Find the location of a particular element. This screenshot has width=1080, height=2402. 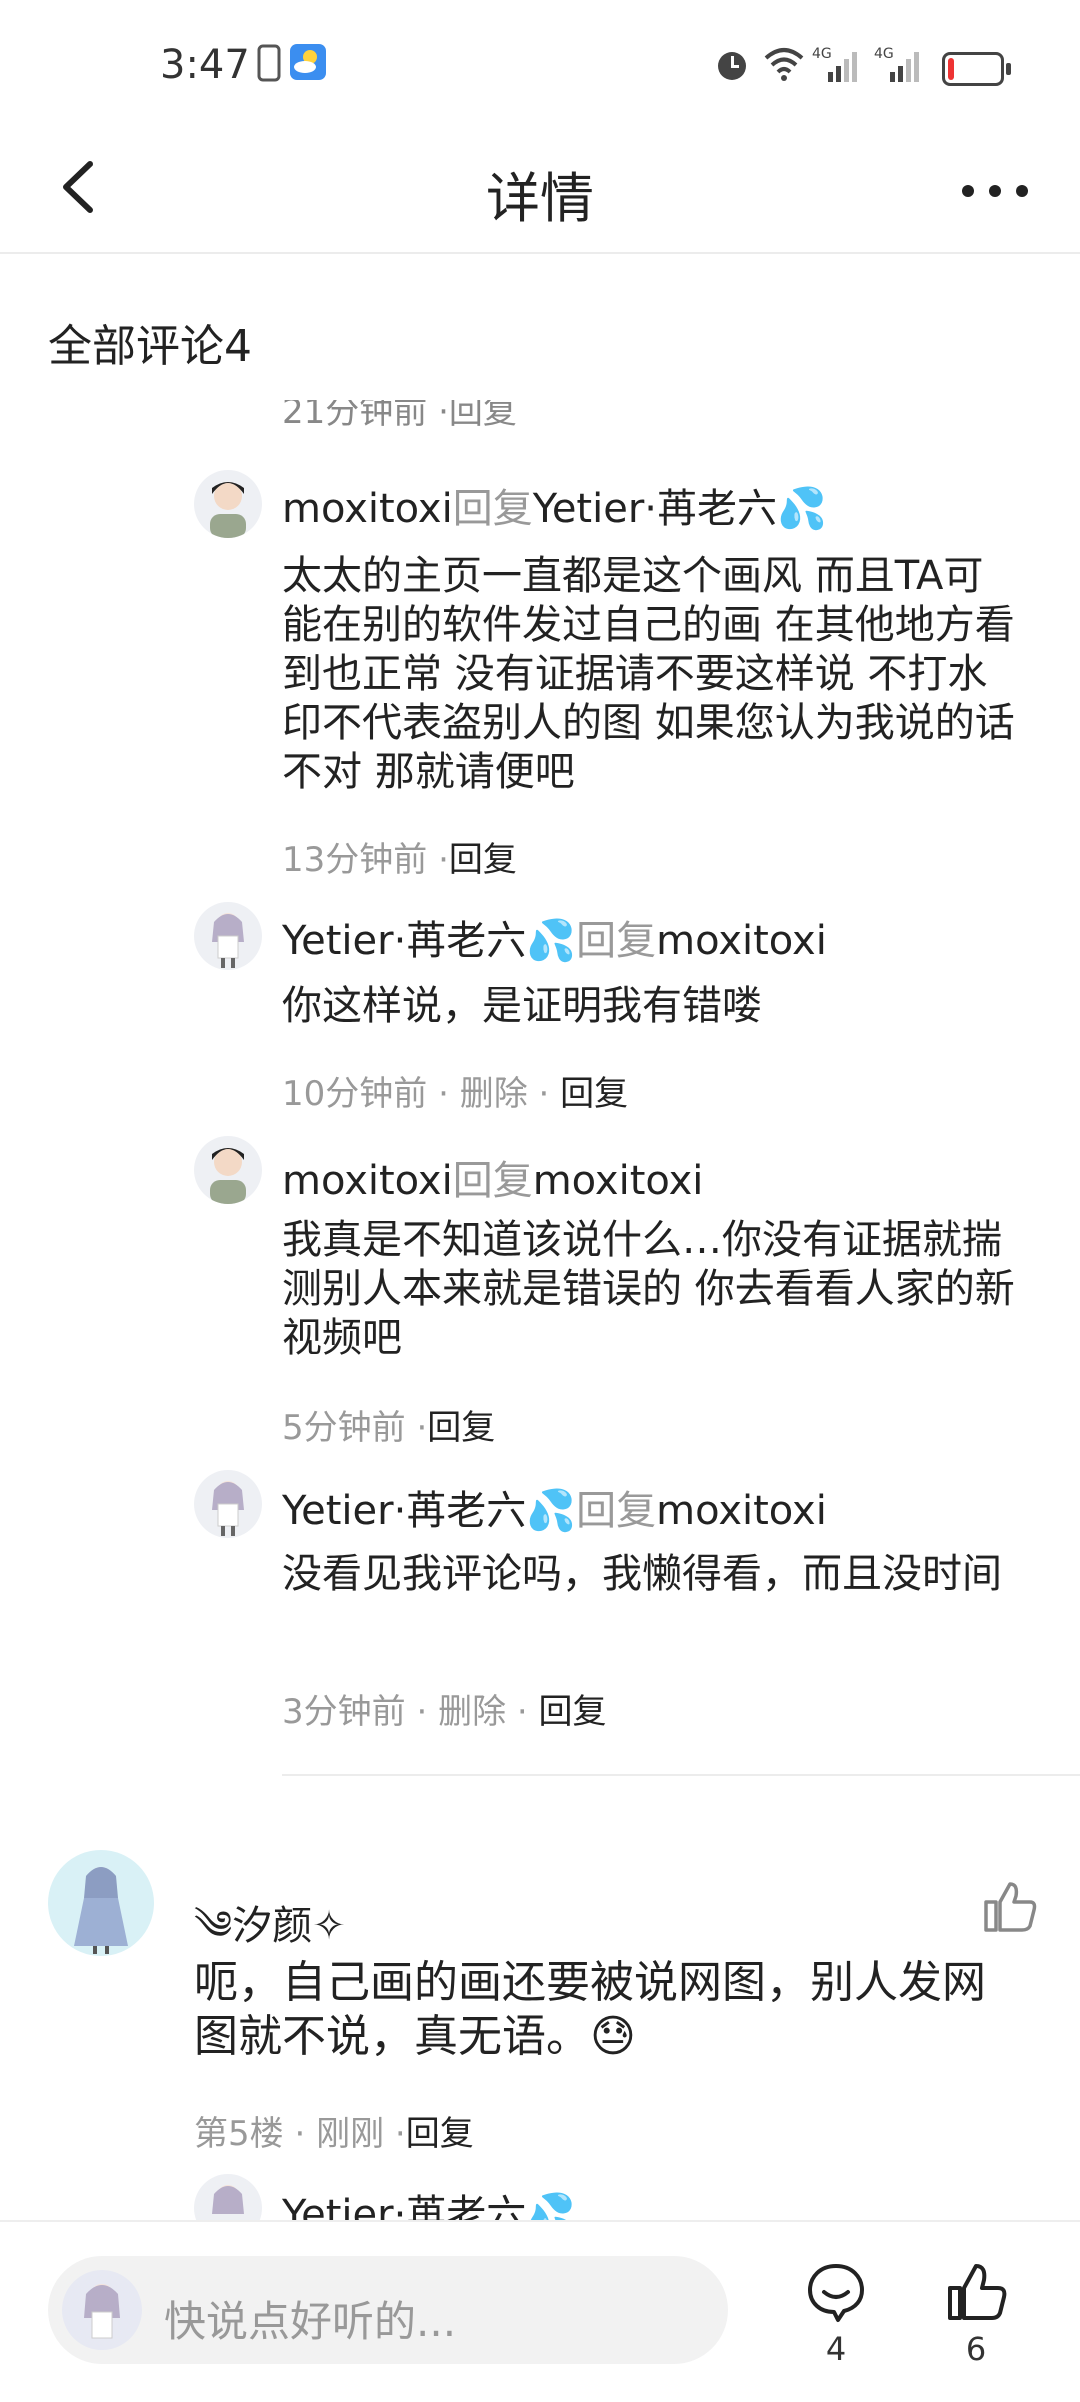

status-bar: 3:47 4G 4G is located at coordinates (540, 65).